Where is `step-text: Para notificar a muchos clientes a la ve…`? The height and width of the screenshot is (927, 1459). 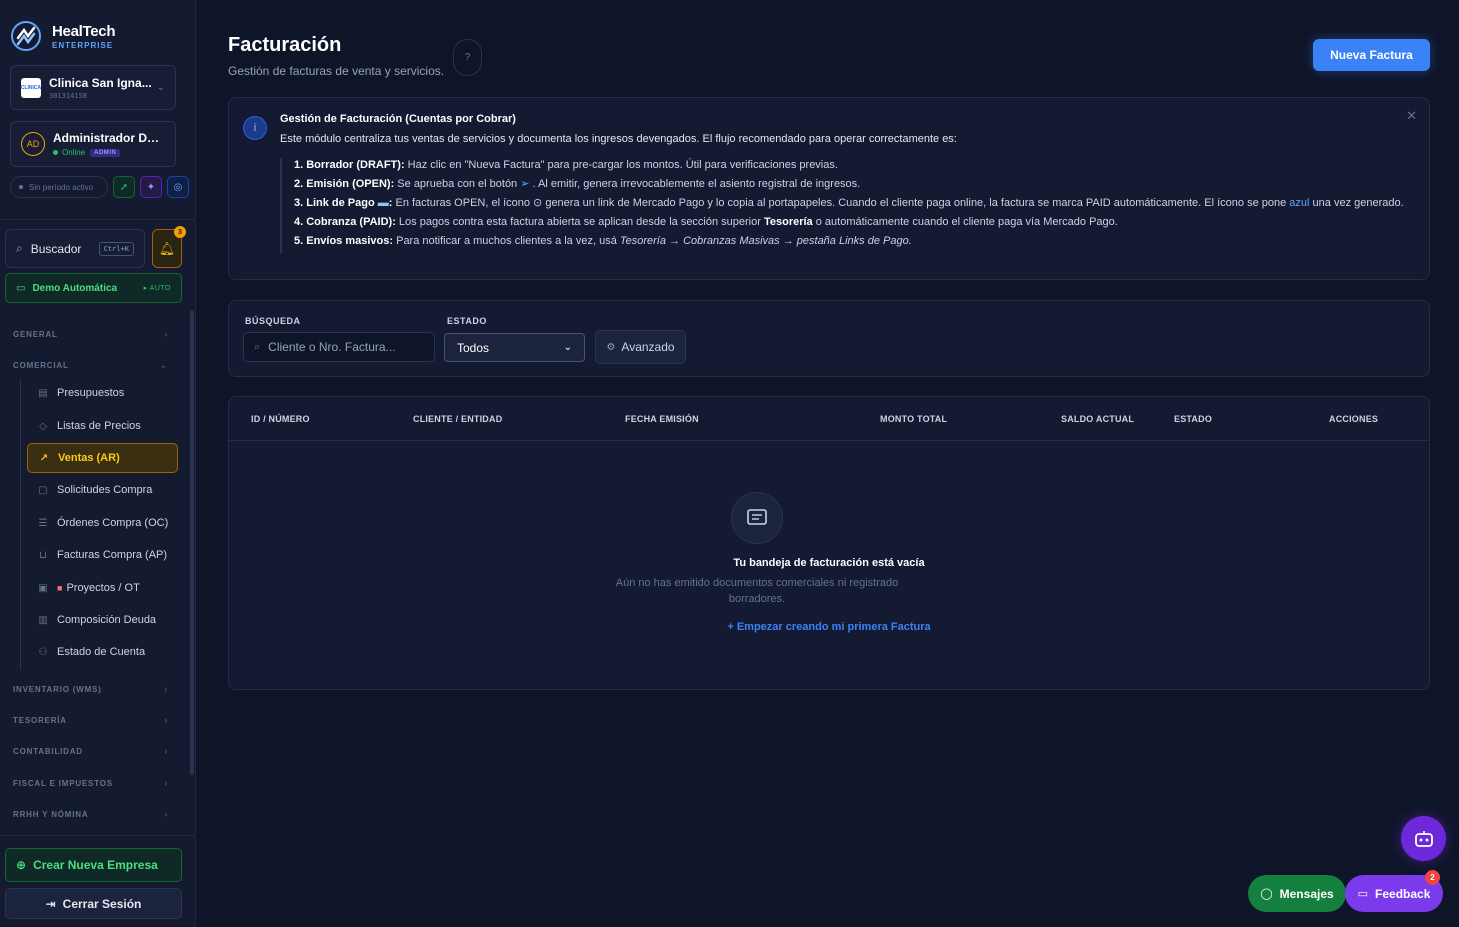 step-text: Para notificar a muchos clientes a la ve… is located at coordinates (506, 241).